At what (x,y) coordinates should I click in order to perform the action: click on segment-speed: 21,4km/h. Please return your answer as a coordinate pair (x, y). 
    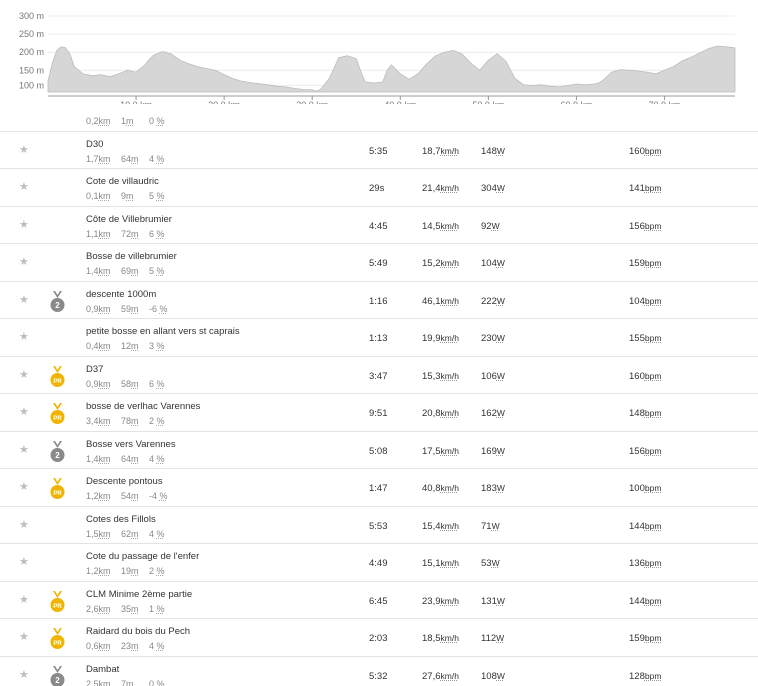
    Looking at the image, I should click on (440, 188).